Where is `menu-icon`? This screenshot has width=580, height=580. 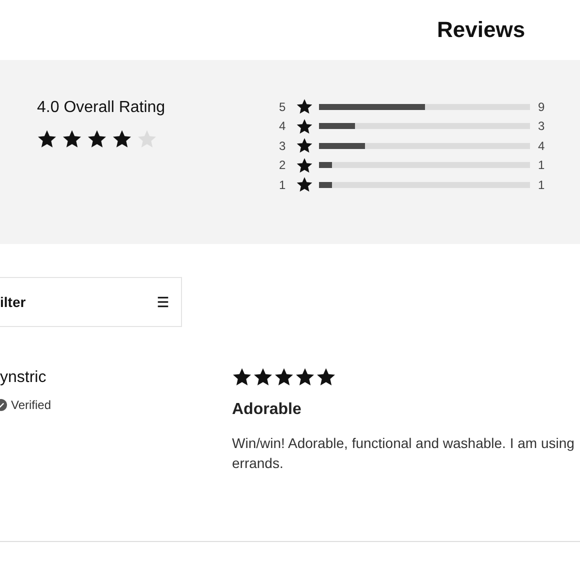
menu-icon is located at coordinates (163, 302).